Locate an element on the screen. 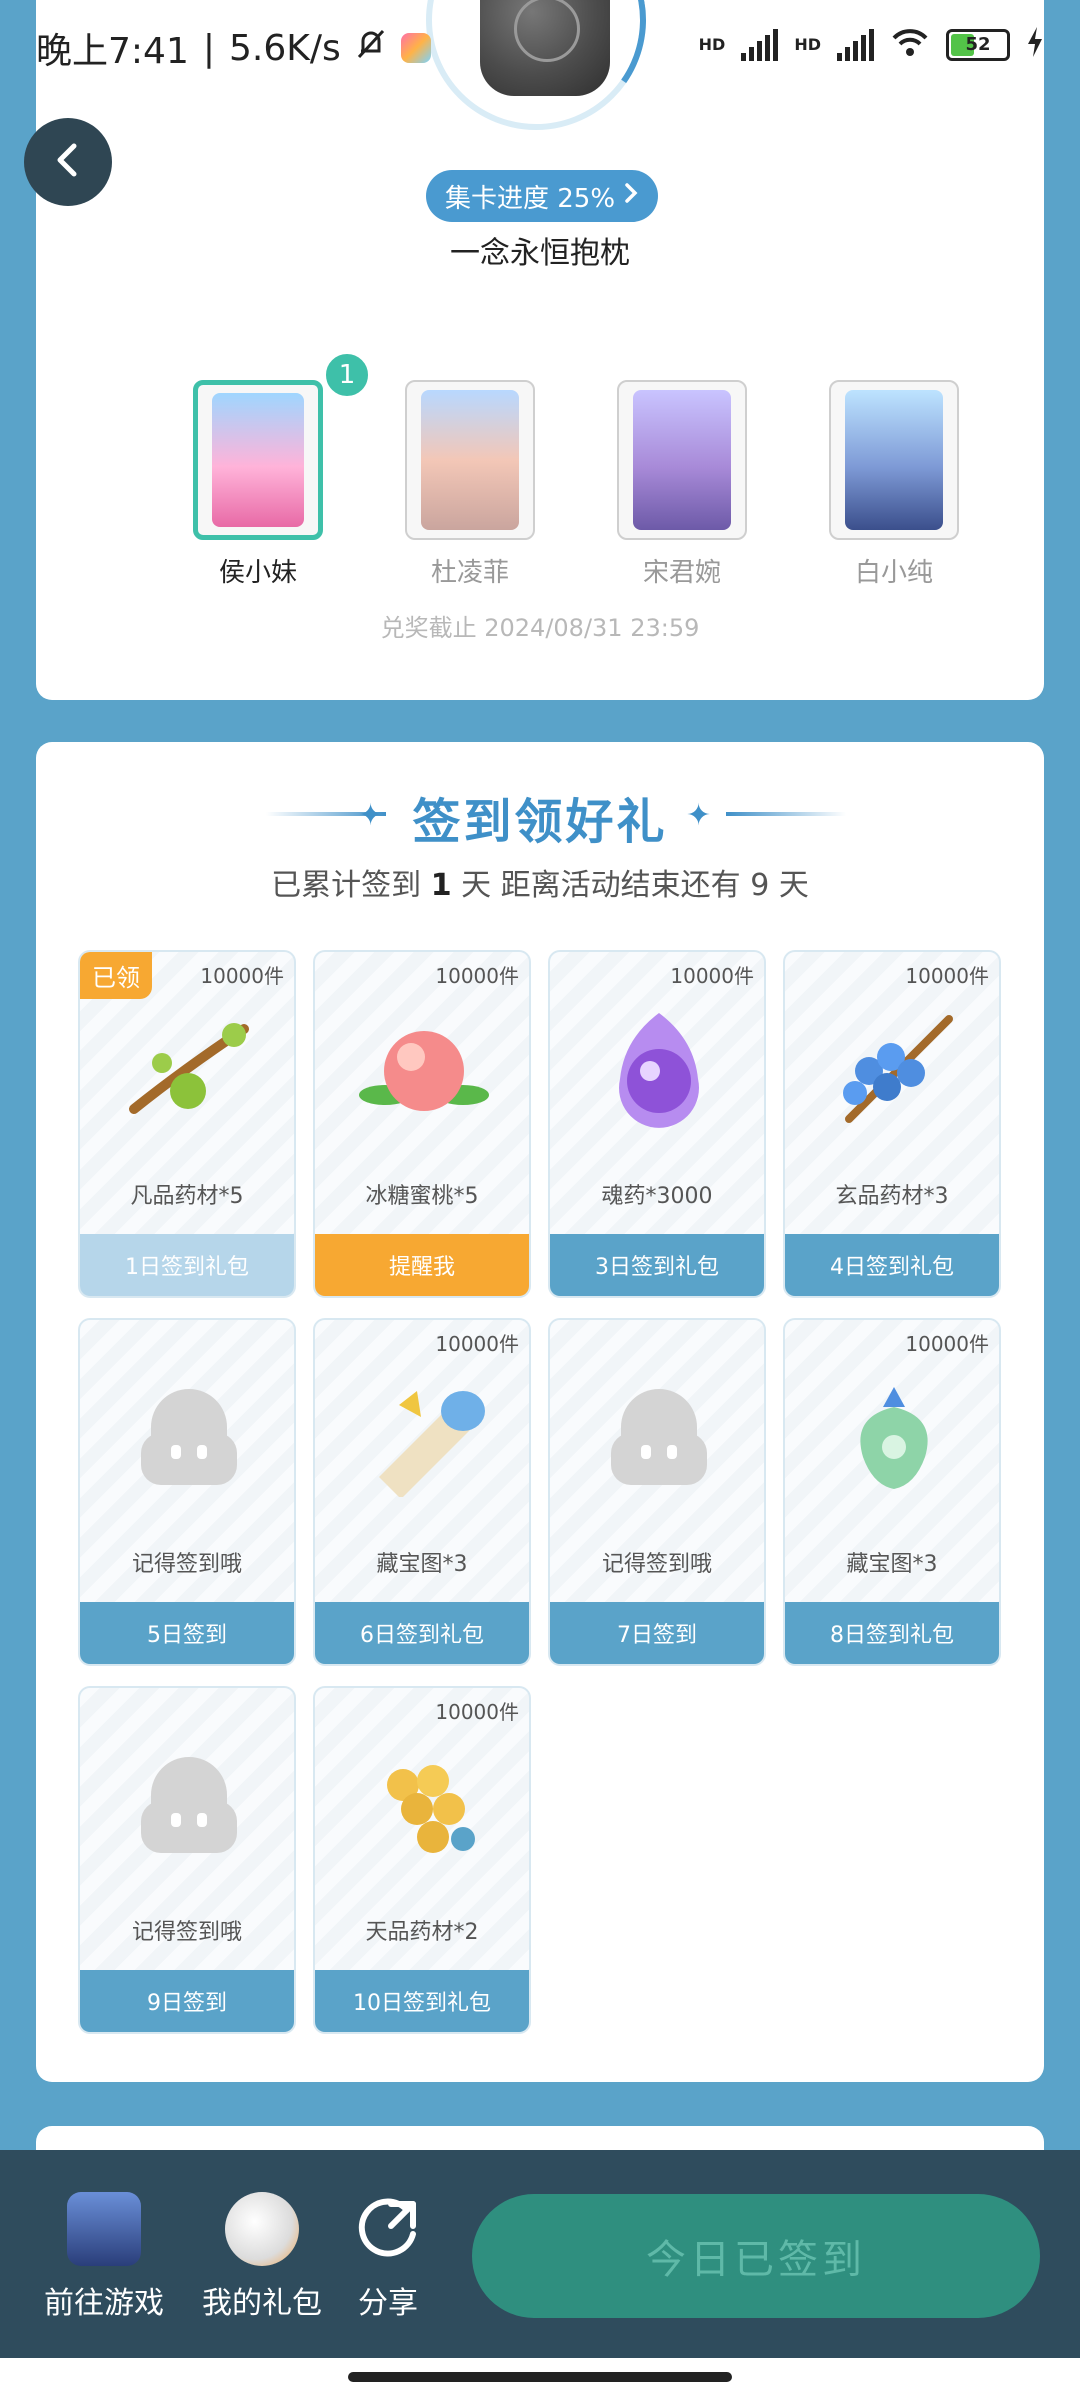 The image size is (1080, 2400). battery-icon: 52 is located at coordinates (978, 44).